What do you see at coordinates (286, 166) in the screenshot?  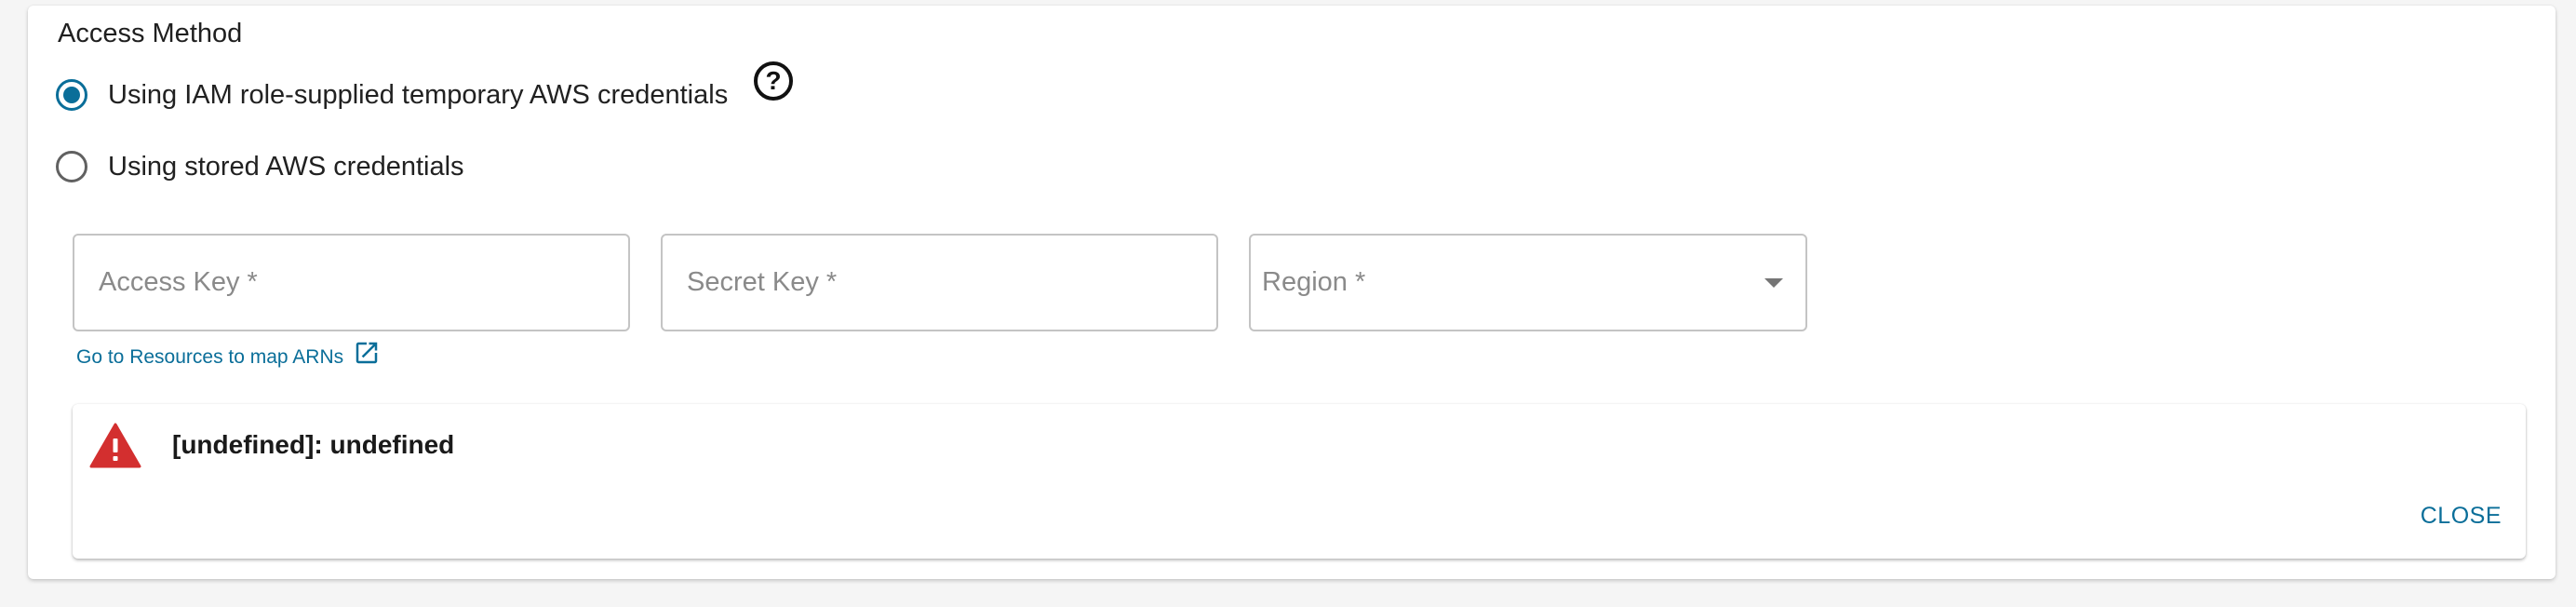 I see `radio-label-stored-credentials: Using stored AWS credentials` at bounding box center [286, 166].